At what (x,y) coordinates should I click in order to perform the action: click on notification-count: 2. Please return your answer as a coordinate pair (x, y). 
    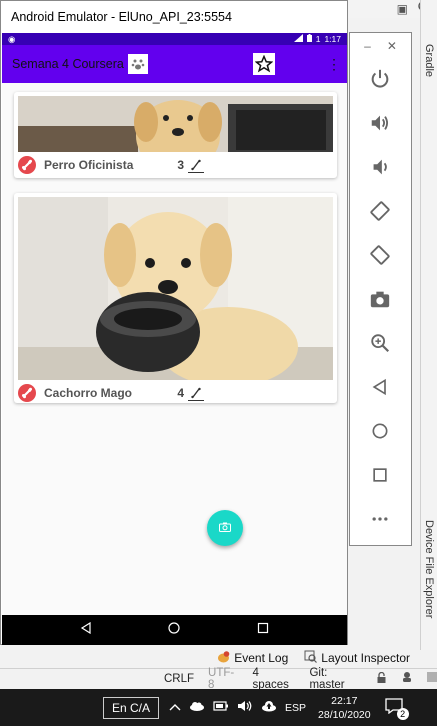
    Looking at the image, I should click on (402, 713).